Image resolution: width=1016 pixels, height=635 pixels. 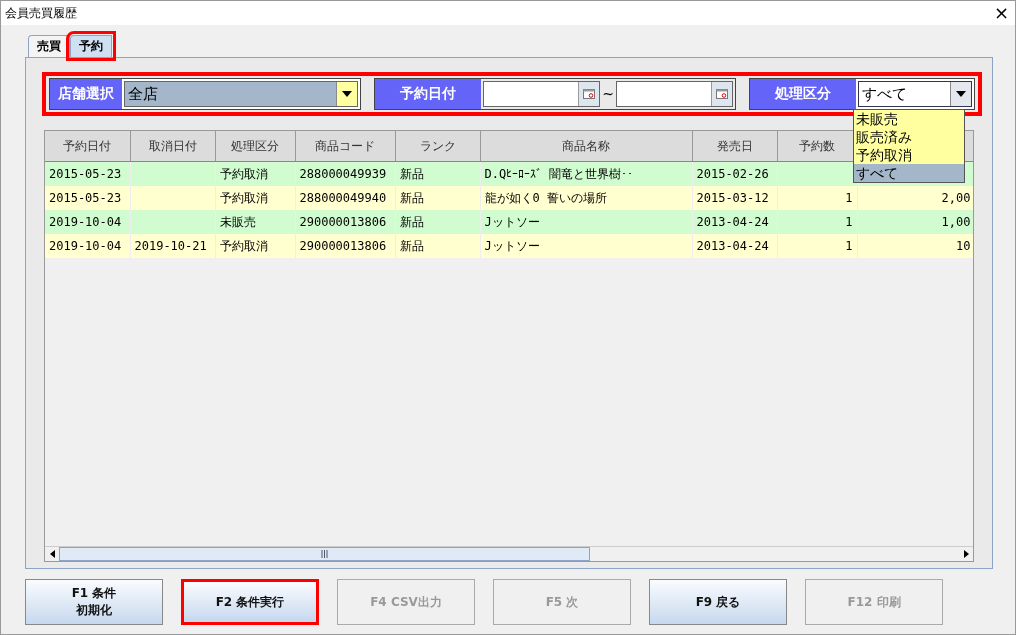 What do you see at coordinates (909, 137) in the screenshot?
I see `dropdown-option: 販売済み` at bounding box center [909, 137].